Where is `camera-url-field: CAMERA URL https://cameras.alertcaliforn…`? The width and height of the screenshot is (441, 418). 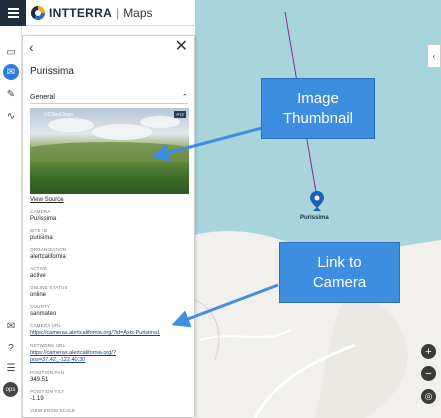
camera-url-field: CAMERA URL https://cameras.alertcaliforn… is located at coordinates (112, 330).